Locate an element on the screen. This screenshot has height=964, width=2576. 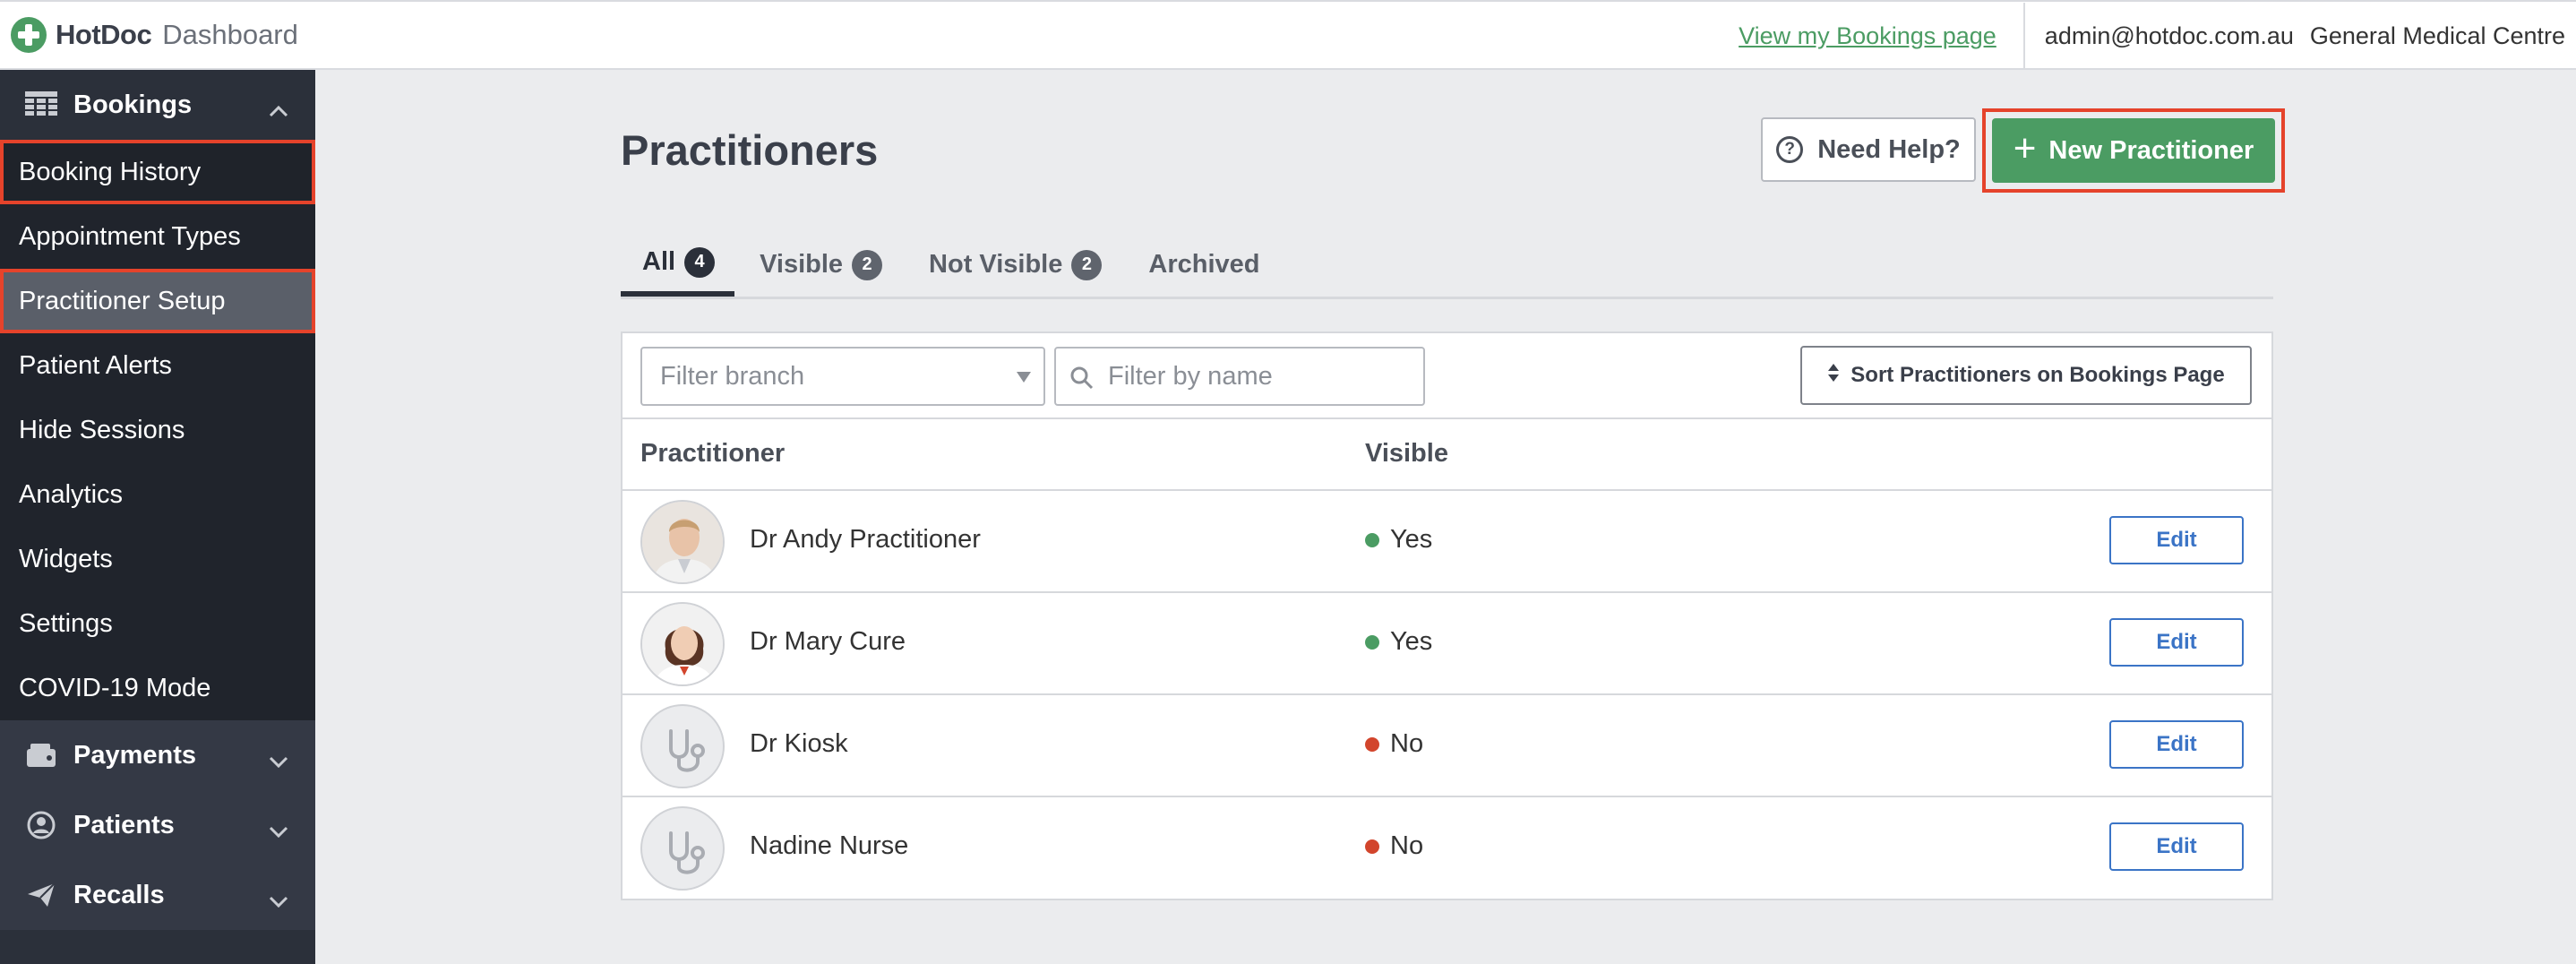
brand: HotDoc Dashboard is located at coordinates (149, 35).